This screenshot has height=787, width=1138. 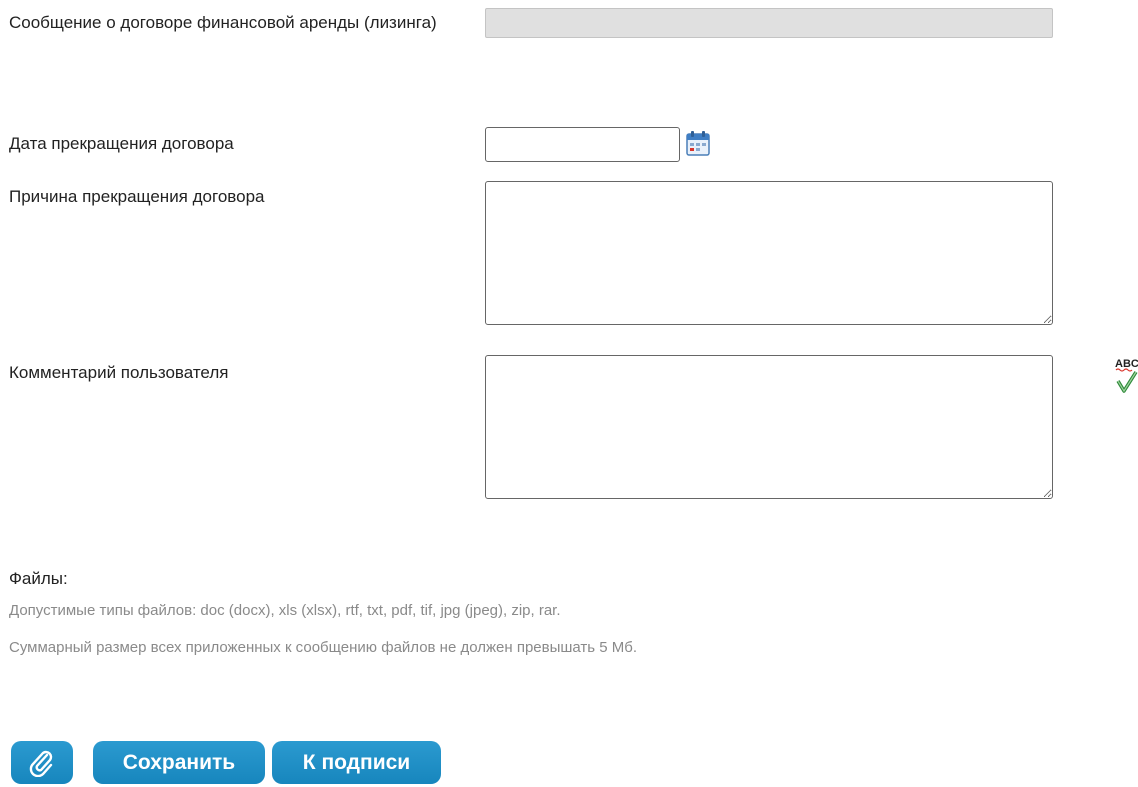 What do you see at coordinates (769, 23) in the screenshot?
I see `lease-message-readonly-field` at bounding box center [769, 23].